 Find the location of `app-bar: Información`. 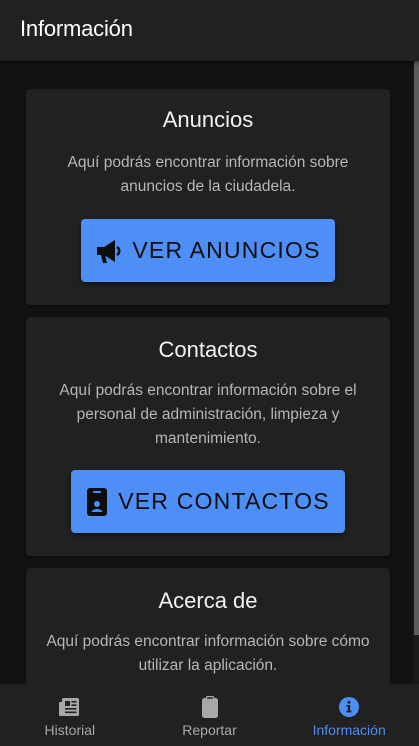

app-bar: Información is located at coordinates (209, 30).